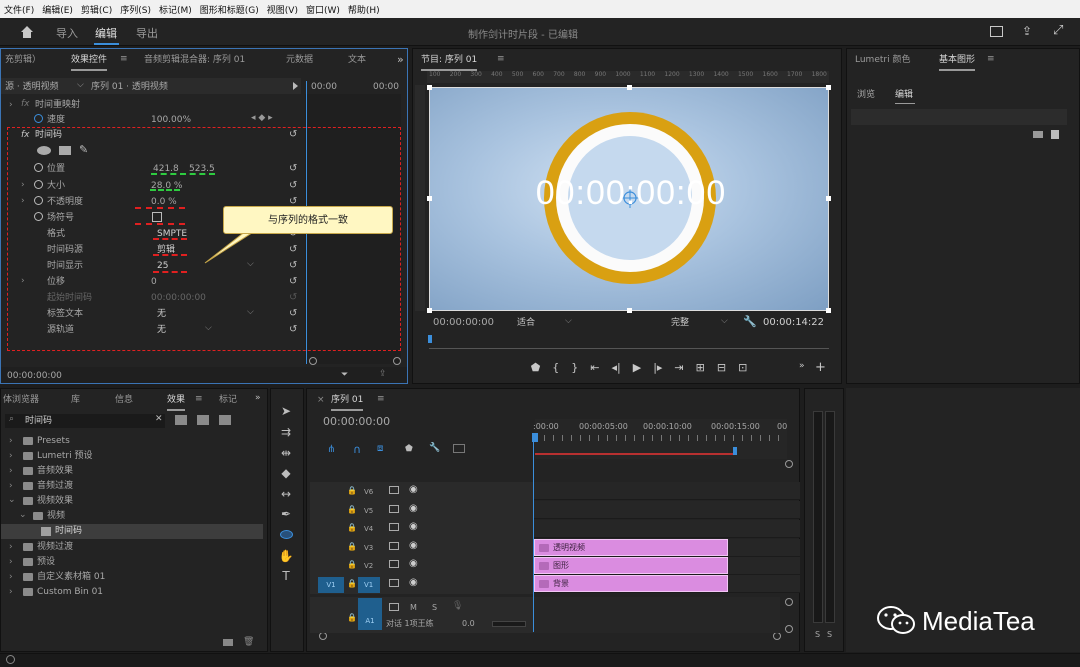  What do you see at coordinates (38, 421) in the screenshot?
I see `search-input: 时间码` at bounding box center [38, 421].